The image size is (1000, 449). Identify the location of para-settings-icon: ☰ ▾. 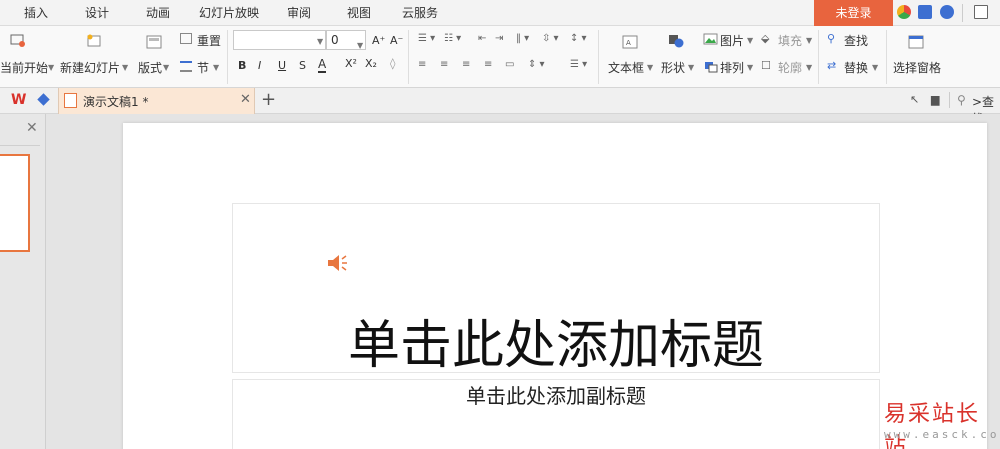
(578, 64).